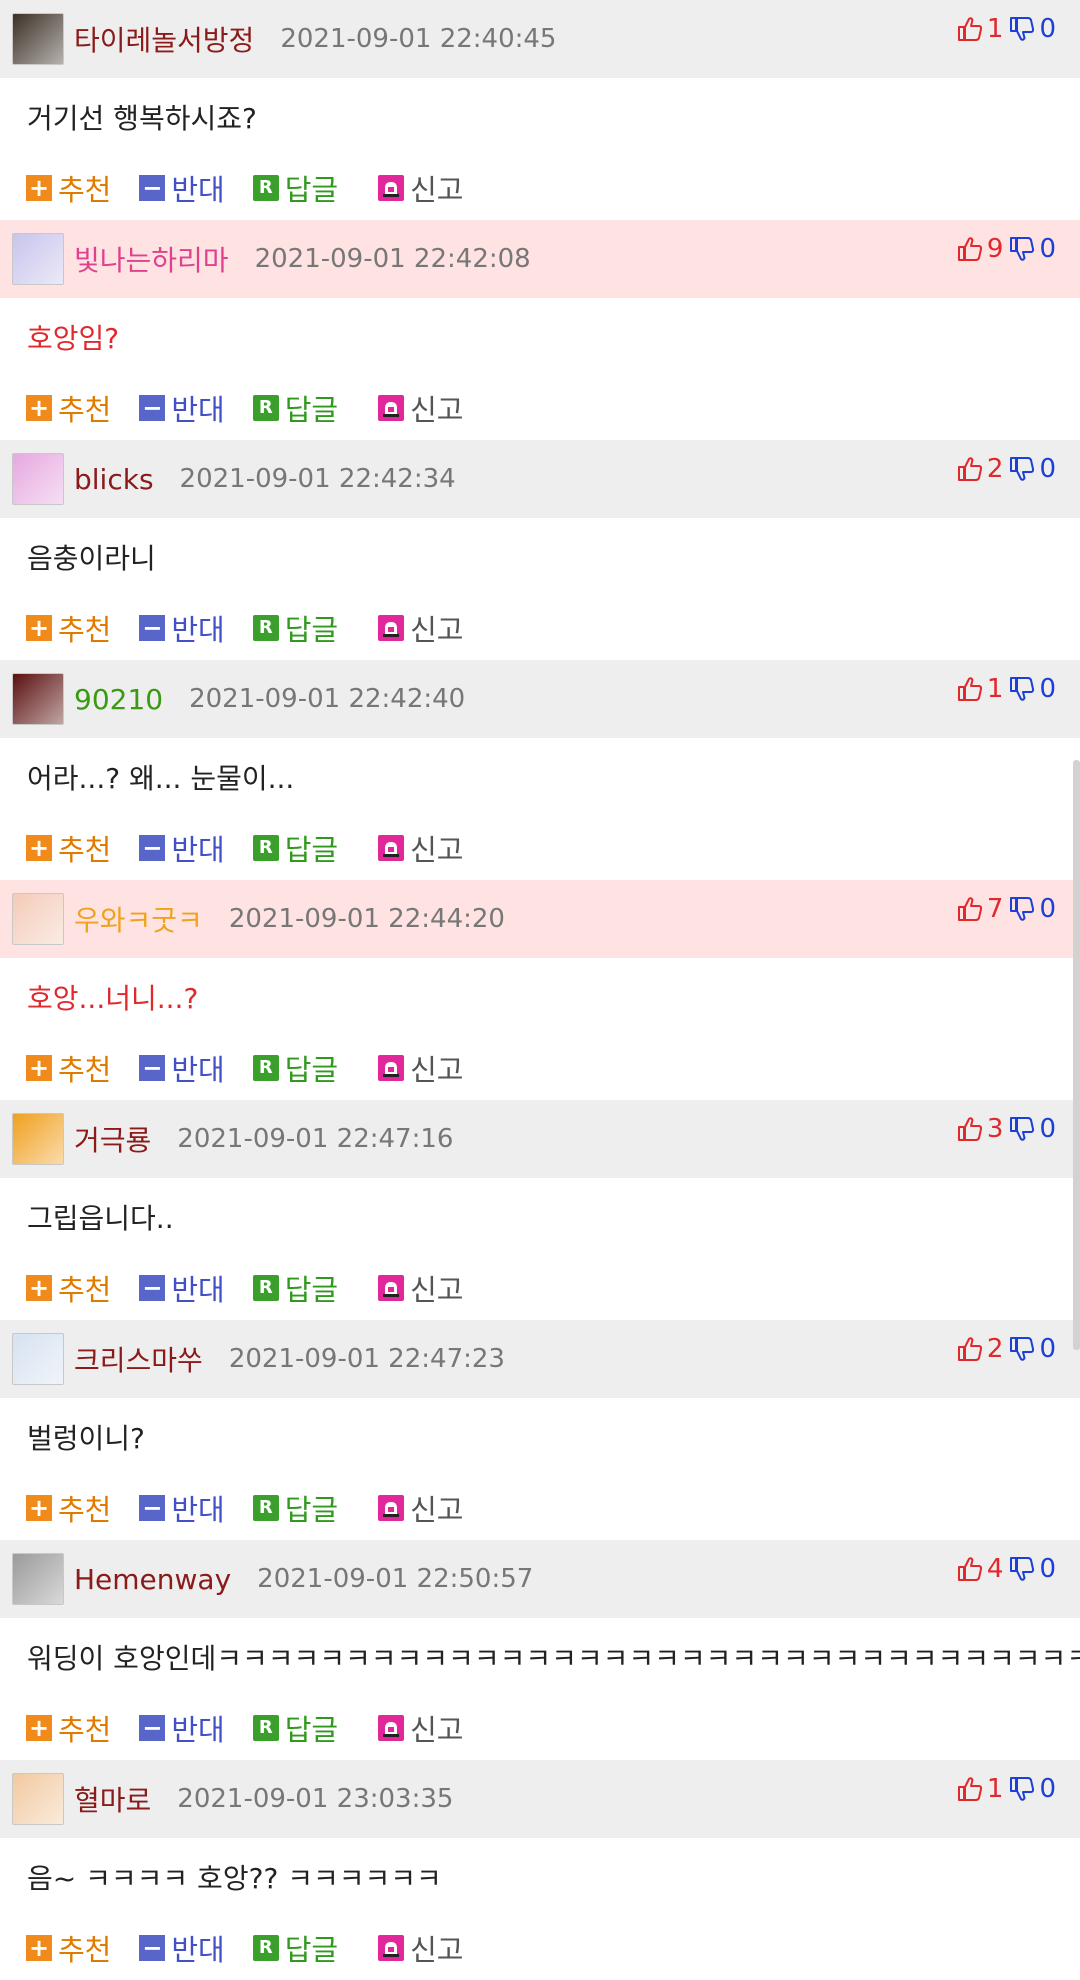  What do you see at coordinates (112, 1139) in the screenshot?
I see `comment-nickname: 거극룡` at bounding box center [112, 1139].